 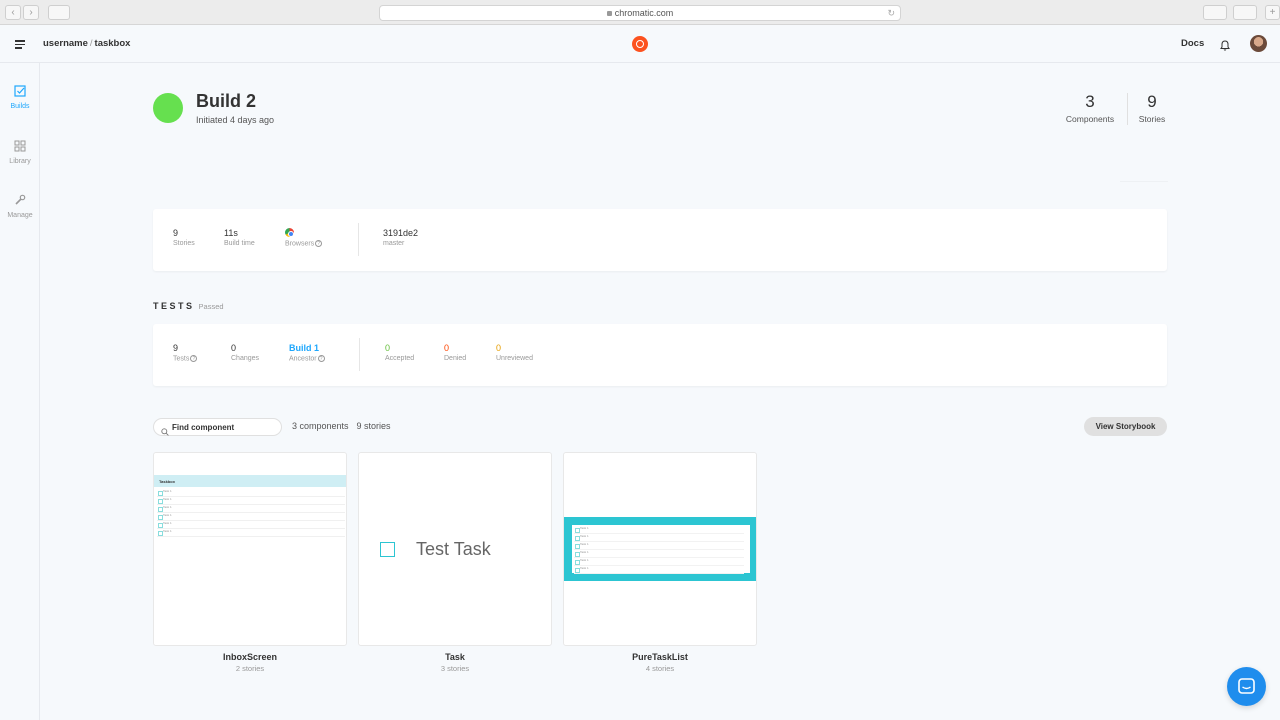 What do you see at coordinates (307, 348) in the screenshot?
I see `ancestor-link: Build 1` at bounding box center [307, 348].